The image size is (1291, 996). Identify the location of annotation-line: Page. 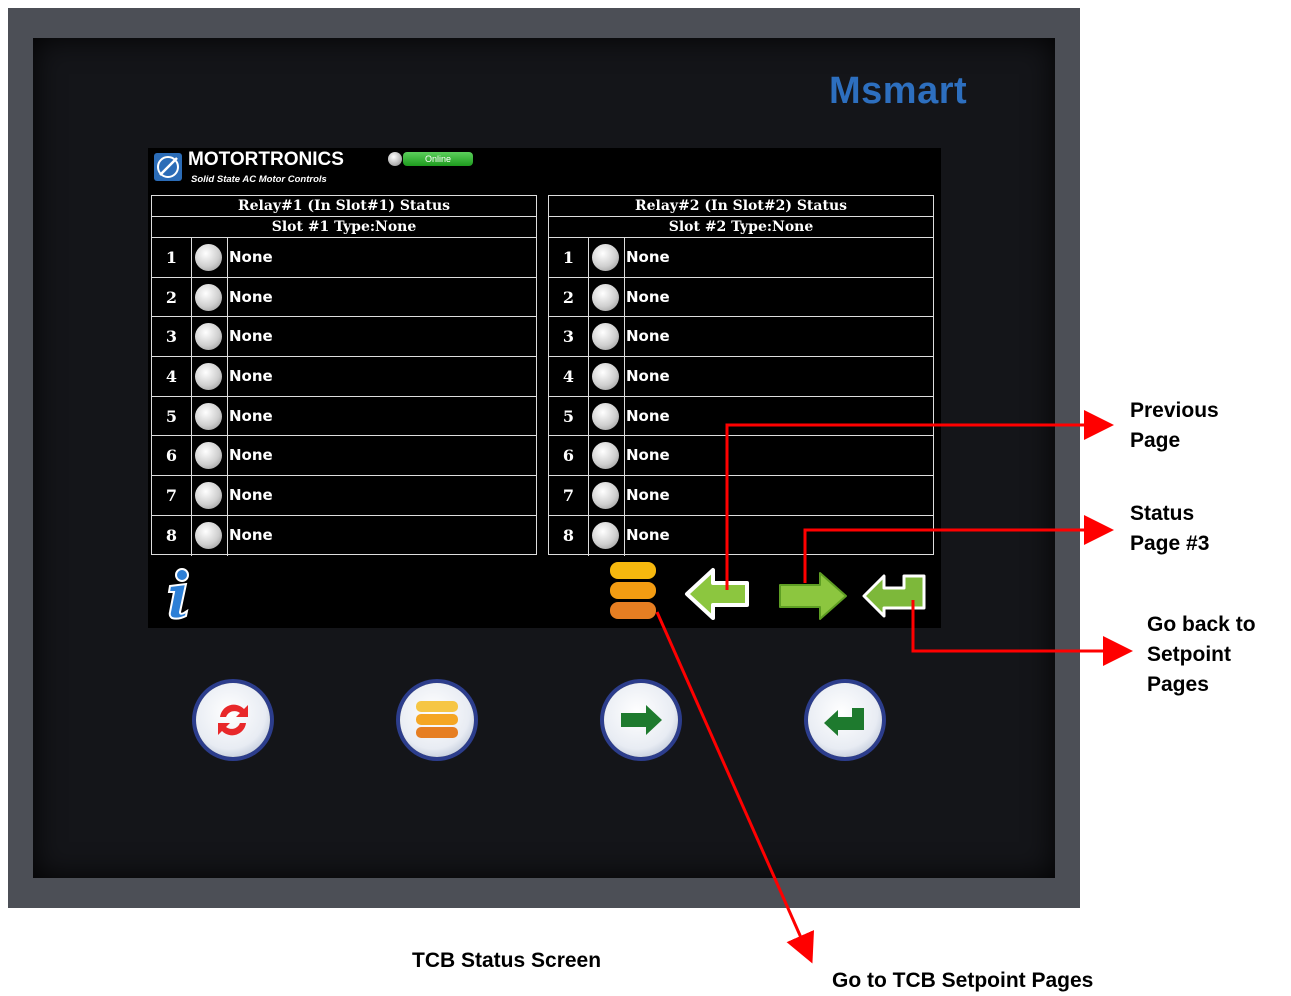
(1155, 440).